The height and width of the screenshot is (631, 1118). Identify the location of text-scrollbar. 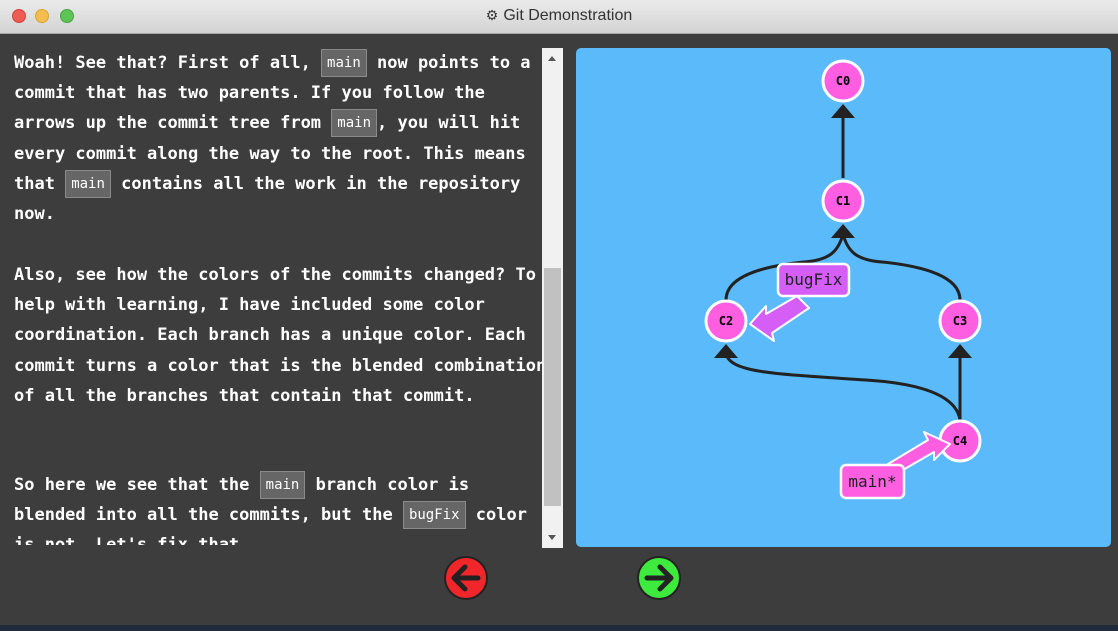
(552, 298).